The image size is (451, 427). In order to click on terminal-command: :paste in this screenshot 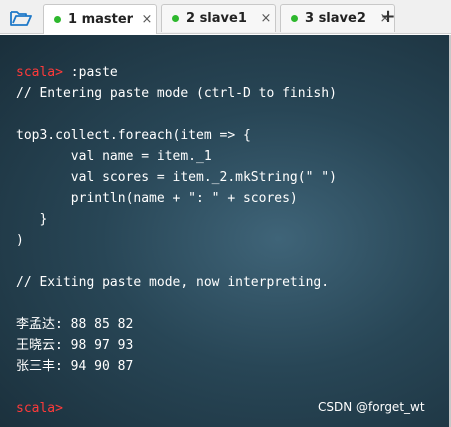, I will do `click(90, 72)`.